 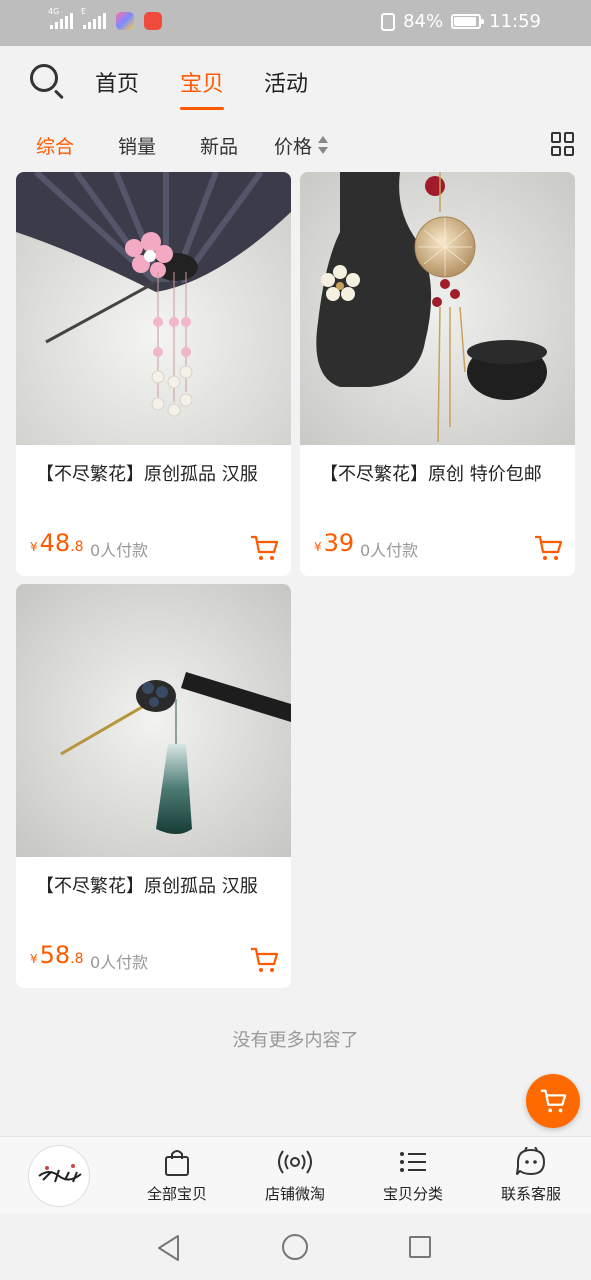 I want to click on recent-apps-icon, so click(x=420, y=1247).